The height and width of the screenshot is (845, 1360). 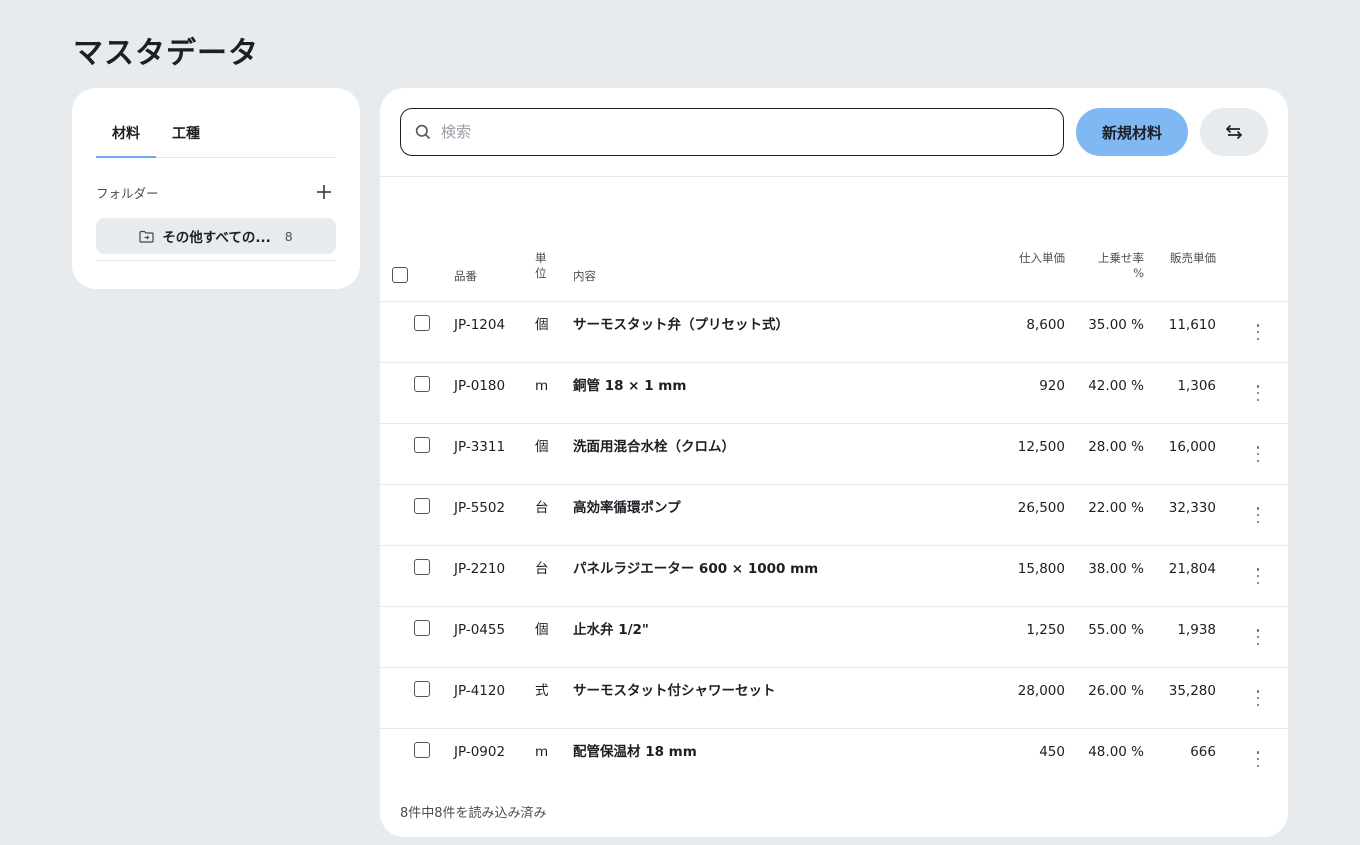 I want to click on category-tabs: 材料 工種, so click(x=216, y=135).